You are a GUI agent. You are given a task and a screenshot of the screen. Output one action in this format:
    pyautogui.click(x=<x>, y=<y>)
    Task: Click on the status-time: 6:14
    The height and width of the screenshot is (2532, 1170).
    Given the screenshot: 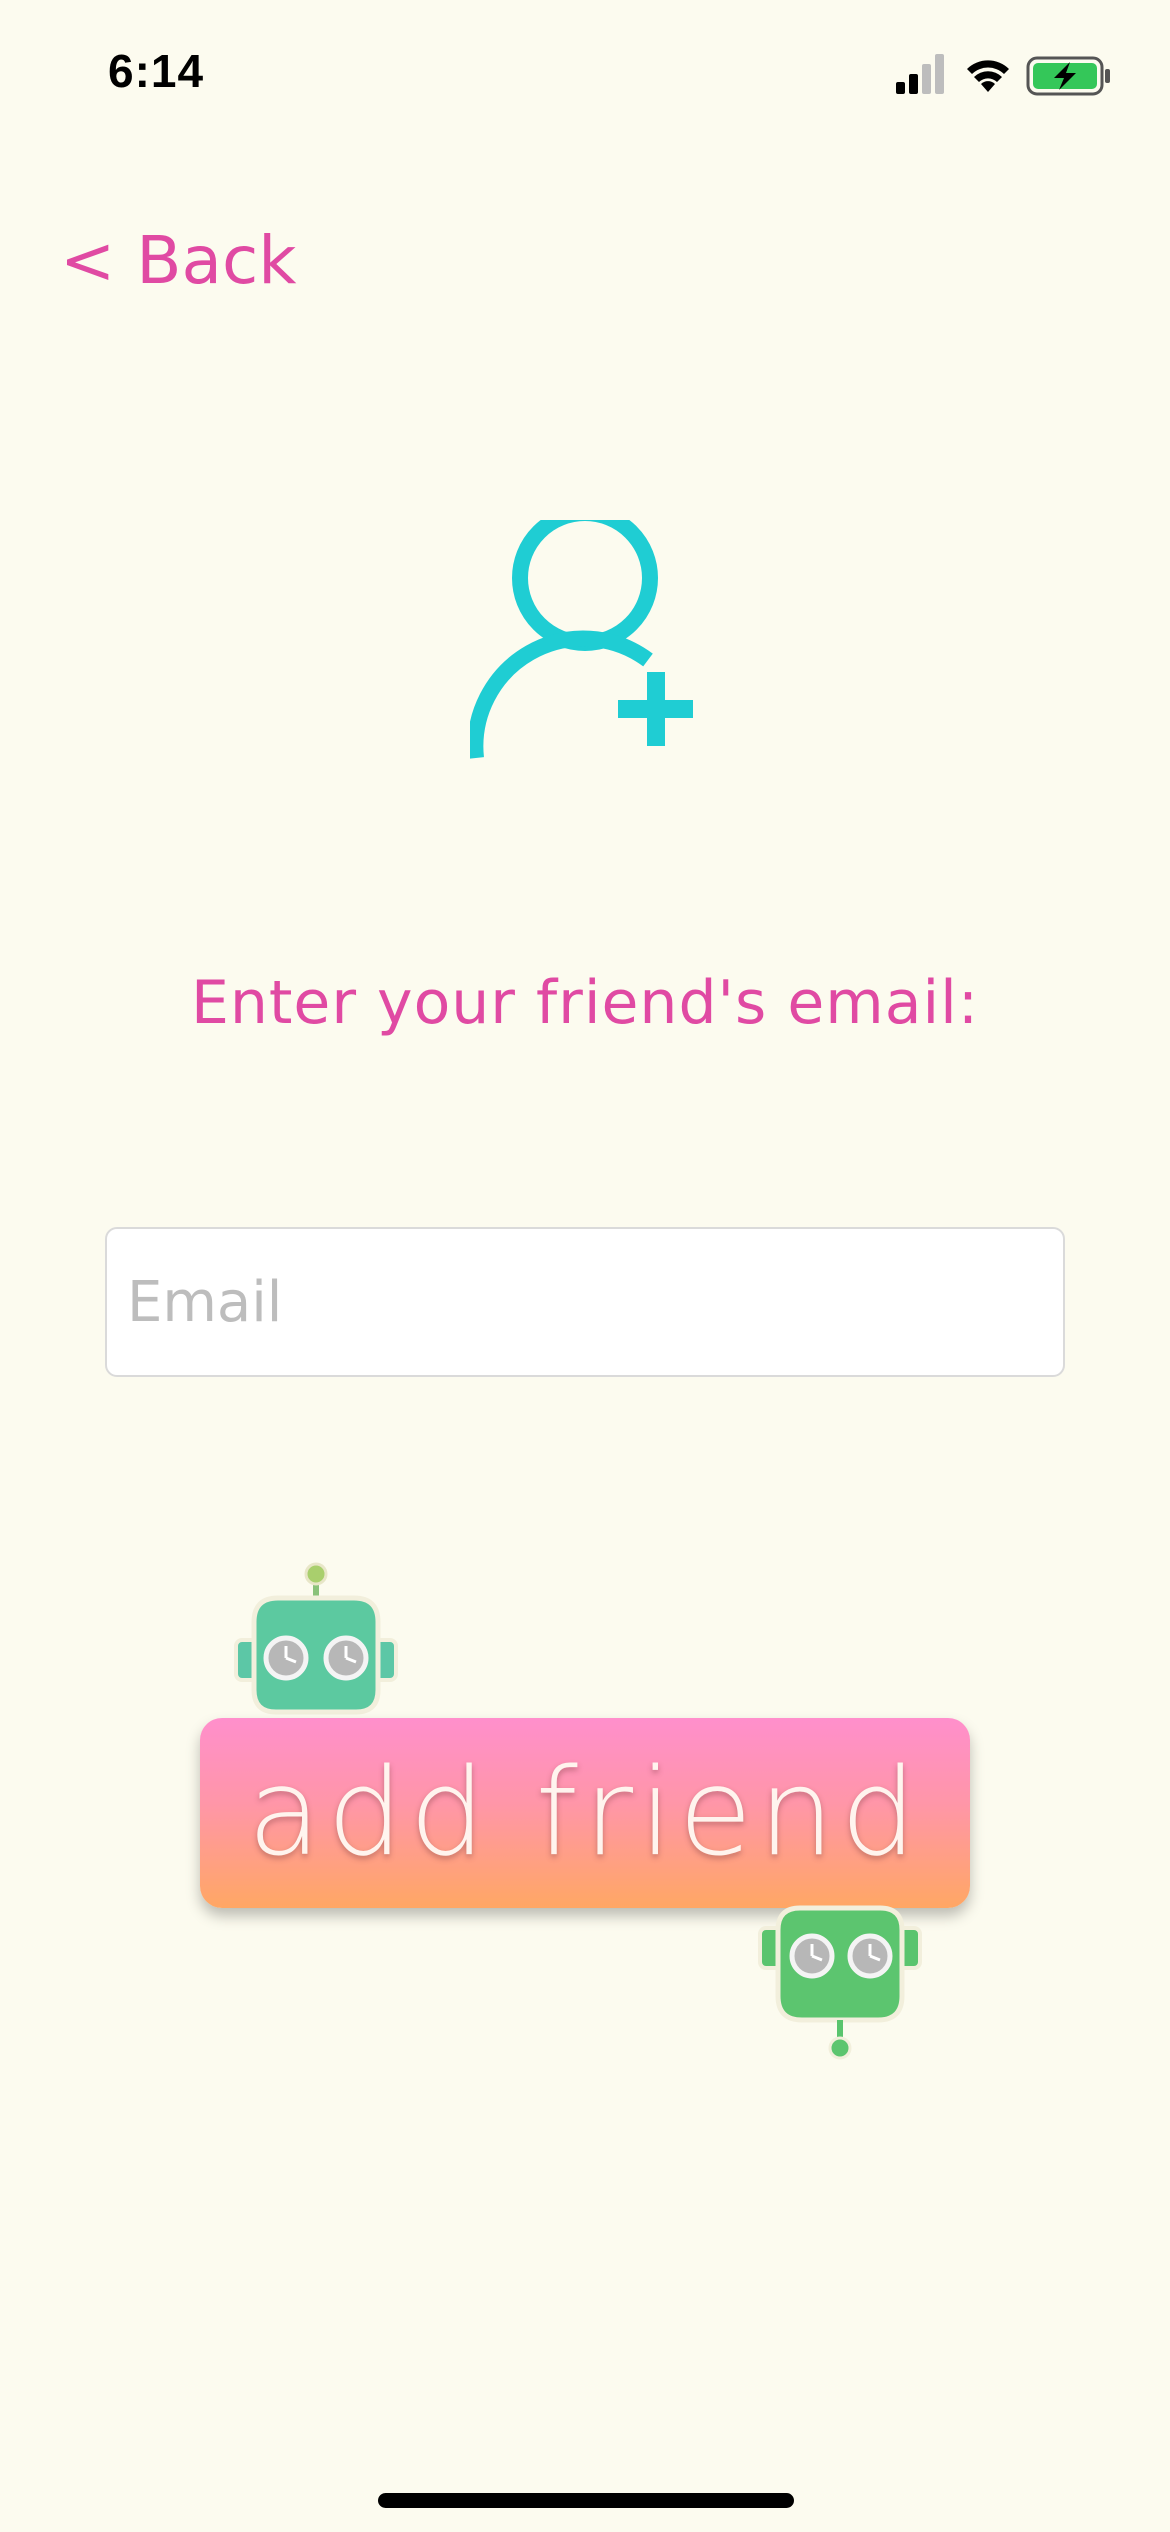 What is the action you would take?
    pyautogui.click(x=156, y=71)
    